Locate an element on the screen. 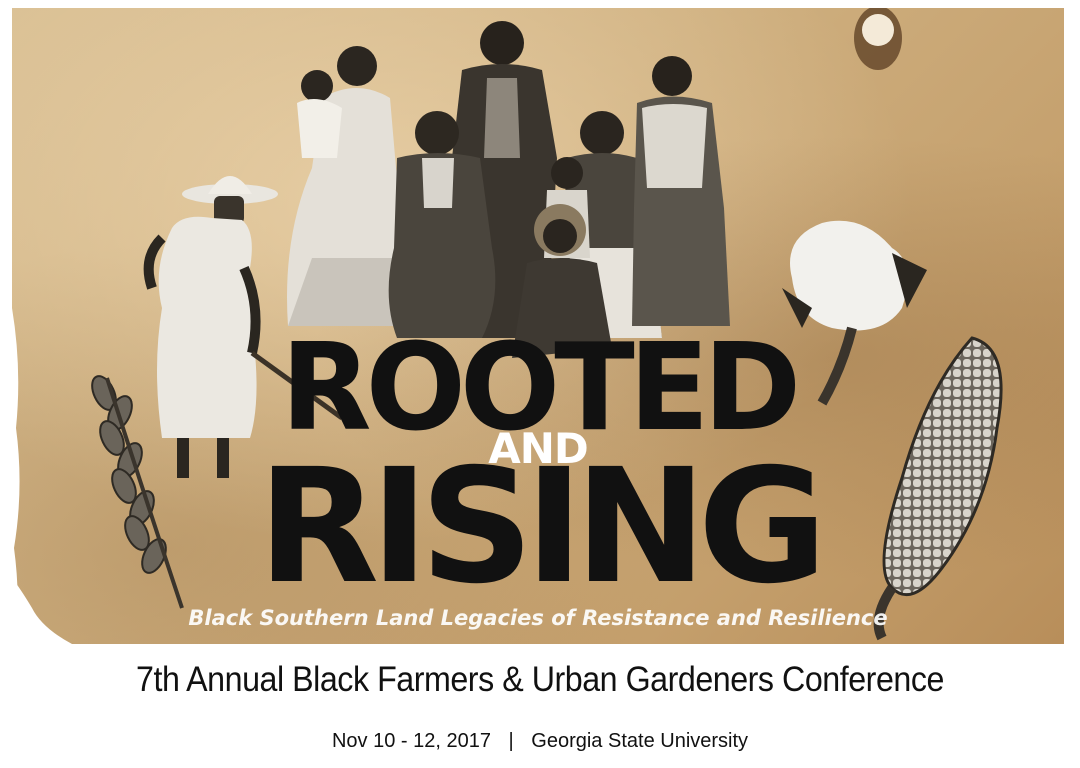 This screenshot has width=1080, height=768. poster-title-and: AND is located at coordinates (538, 448).